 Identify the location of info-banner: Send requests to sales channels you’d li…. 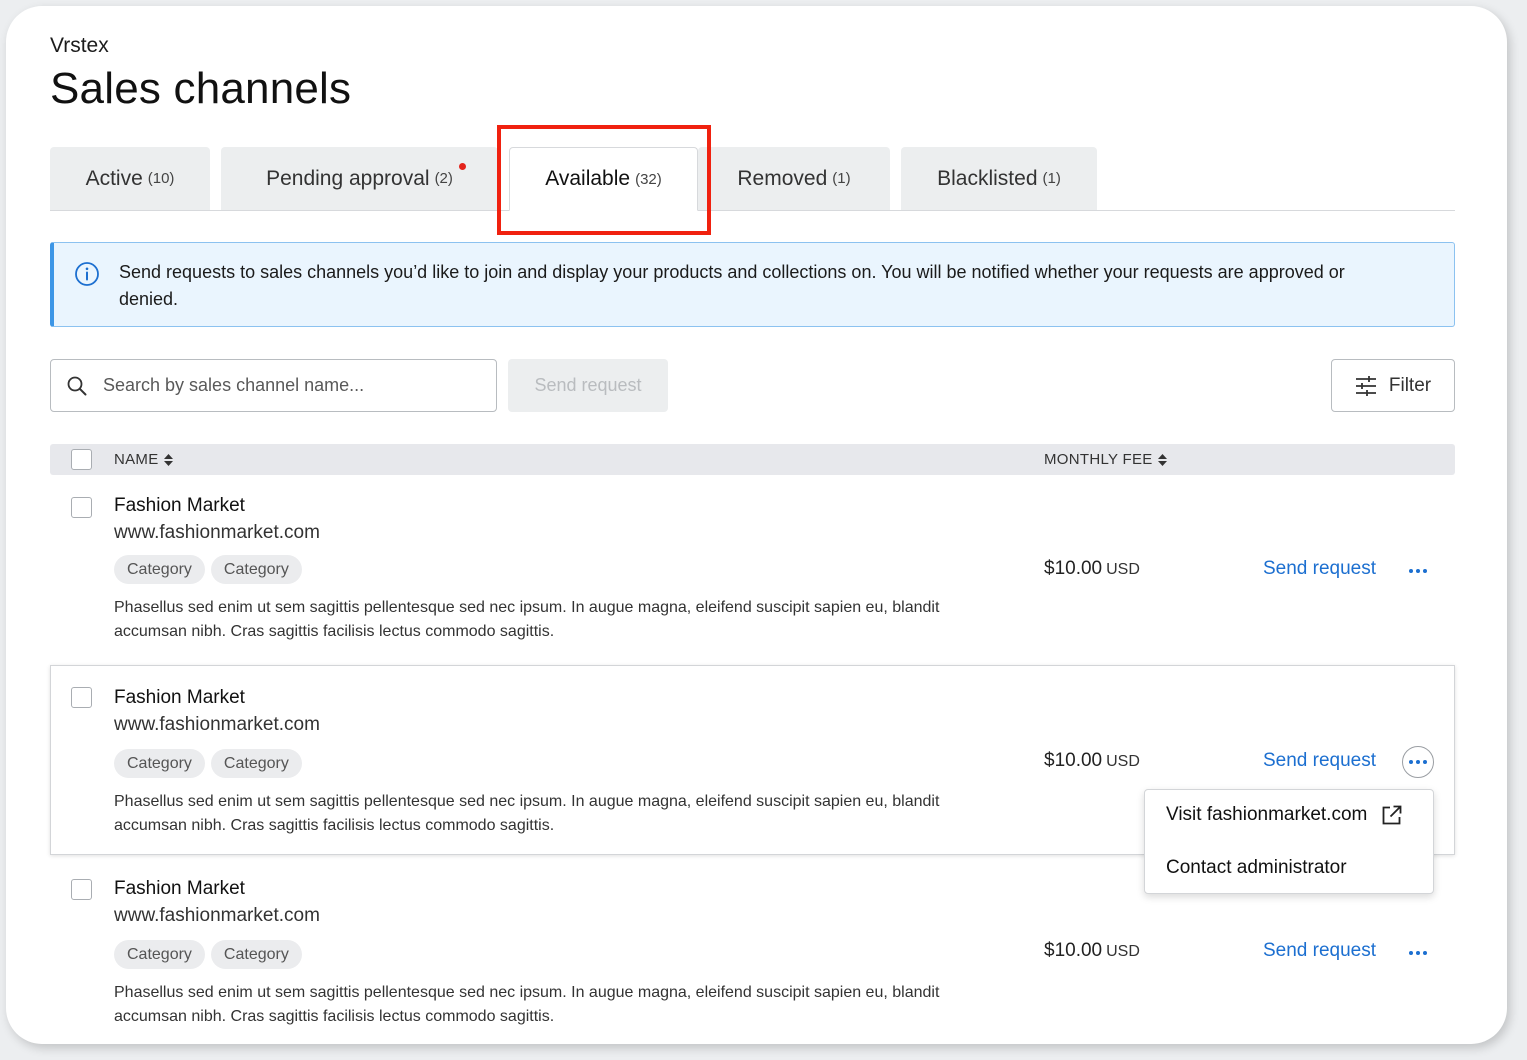
(752, 284).